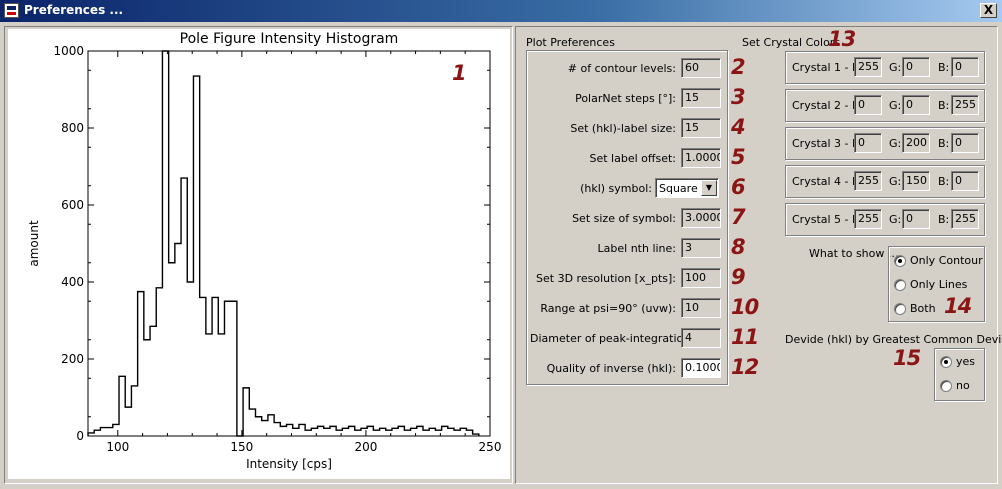 This screenshot has width=1002, height=489. I want to click on pref-label-2: PolarNet steps [°]:, so click(625, 98).